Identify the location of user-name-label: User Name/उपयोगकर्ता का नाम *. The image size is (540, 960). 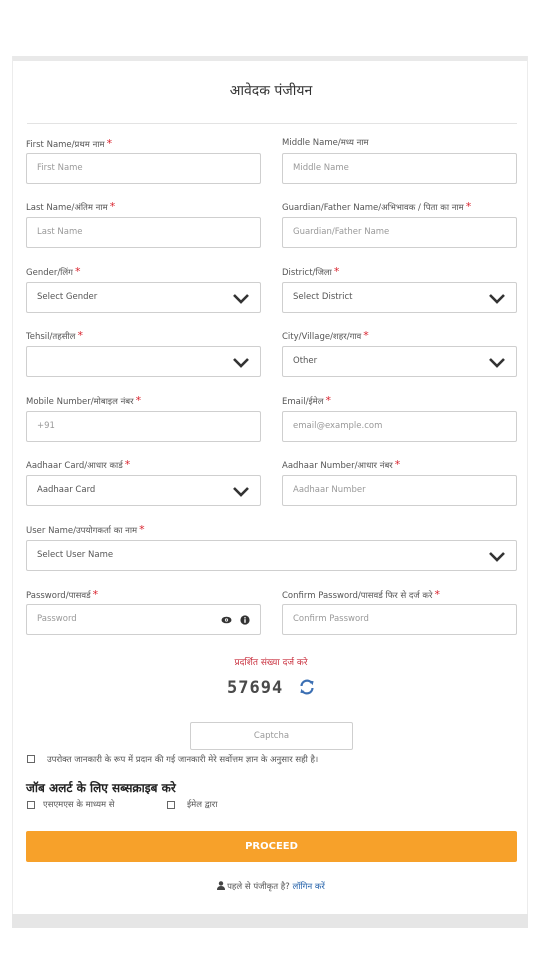
(85, 529).